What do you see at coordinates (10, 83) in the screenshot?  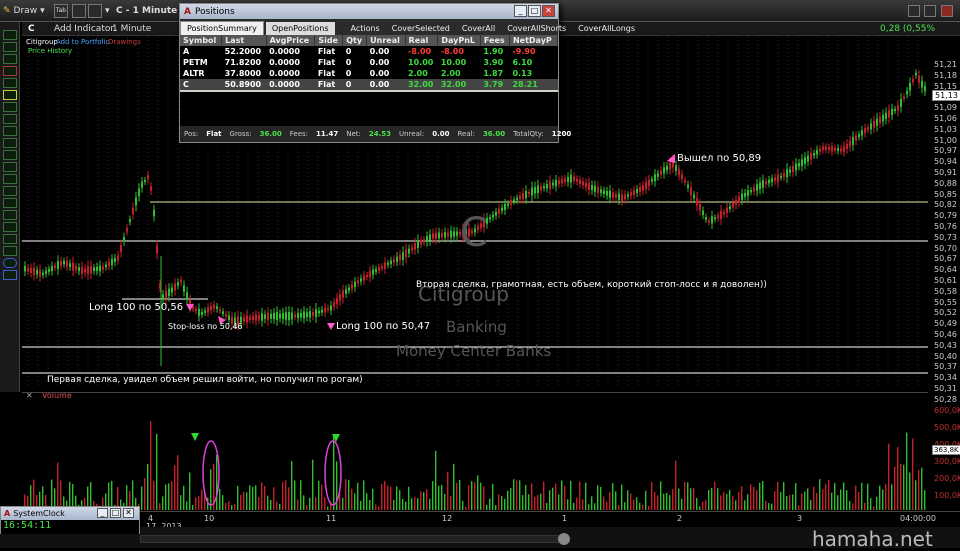 I see `line-tool-icon` at bounding box center [10, 83].